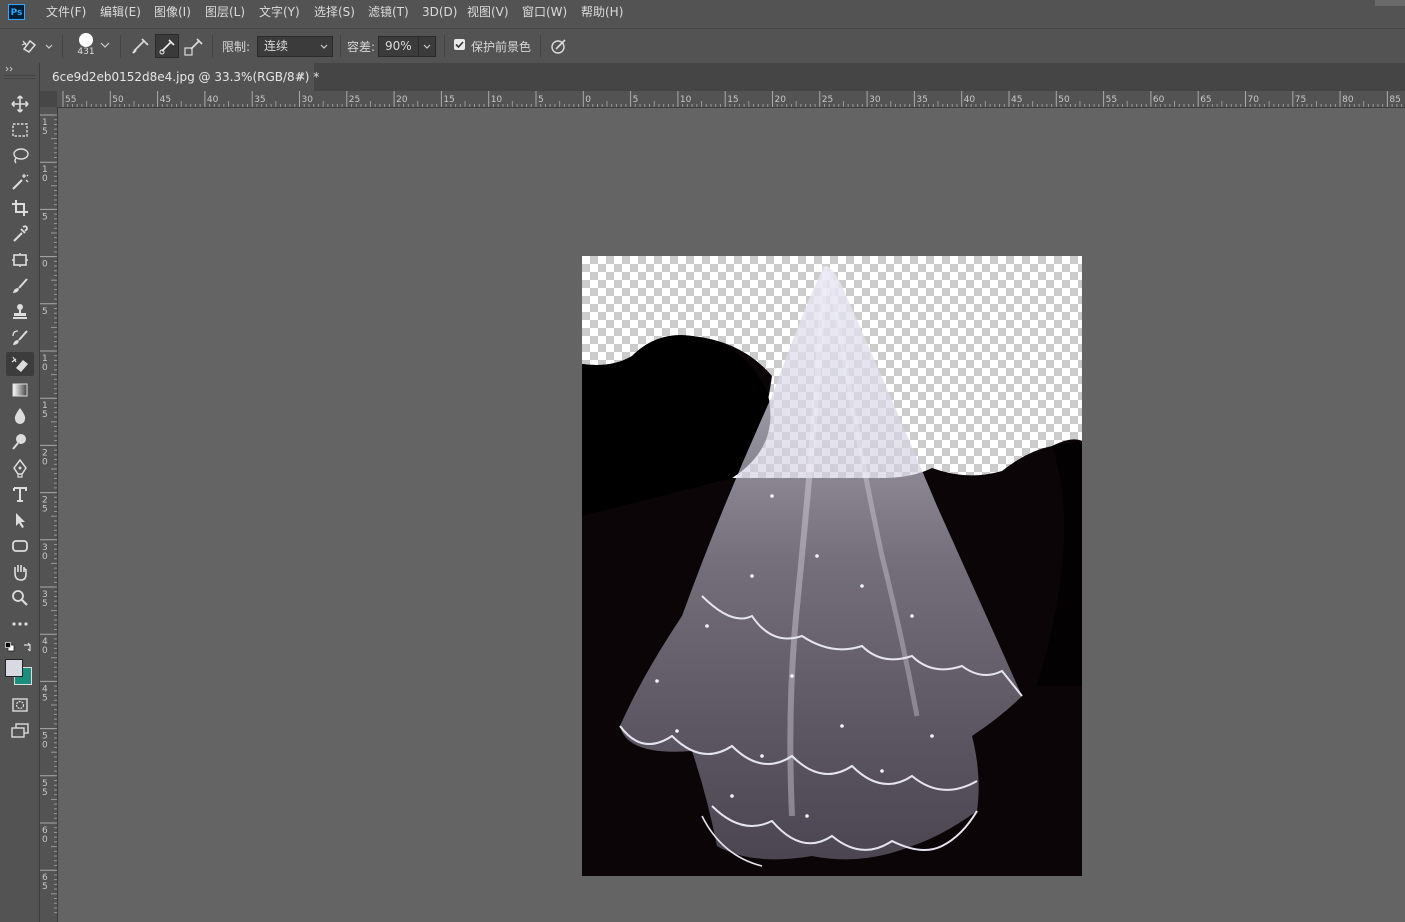  What do you see at coordinates (45, 457) in the screenshot?
I see `ruler-label: 20` at bounding box center [45, 457].